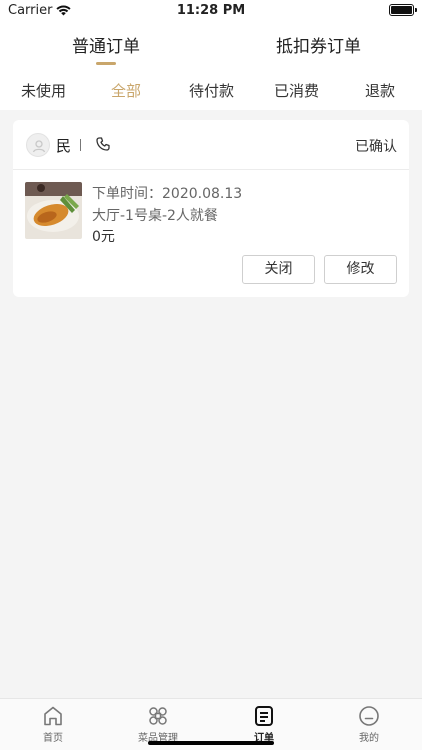 The width and height of the screenshot is (422, 750). What do you see at coordinates (80, 145) in the screenshot?
I see `divider` at bounding box center [80, 145].